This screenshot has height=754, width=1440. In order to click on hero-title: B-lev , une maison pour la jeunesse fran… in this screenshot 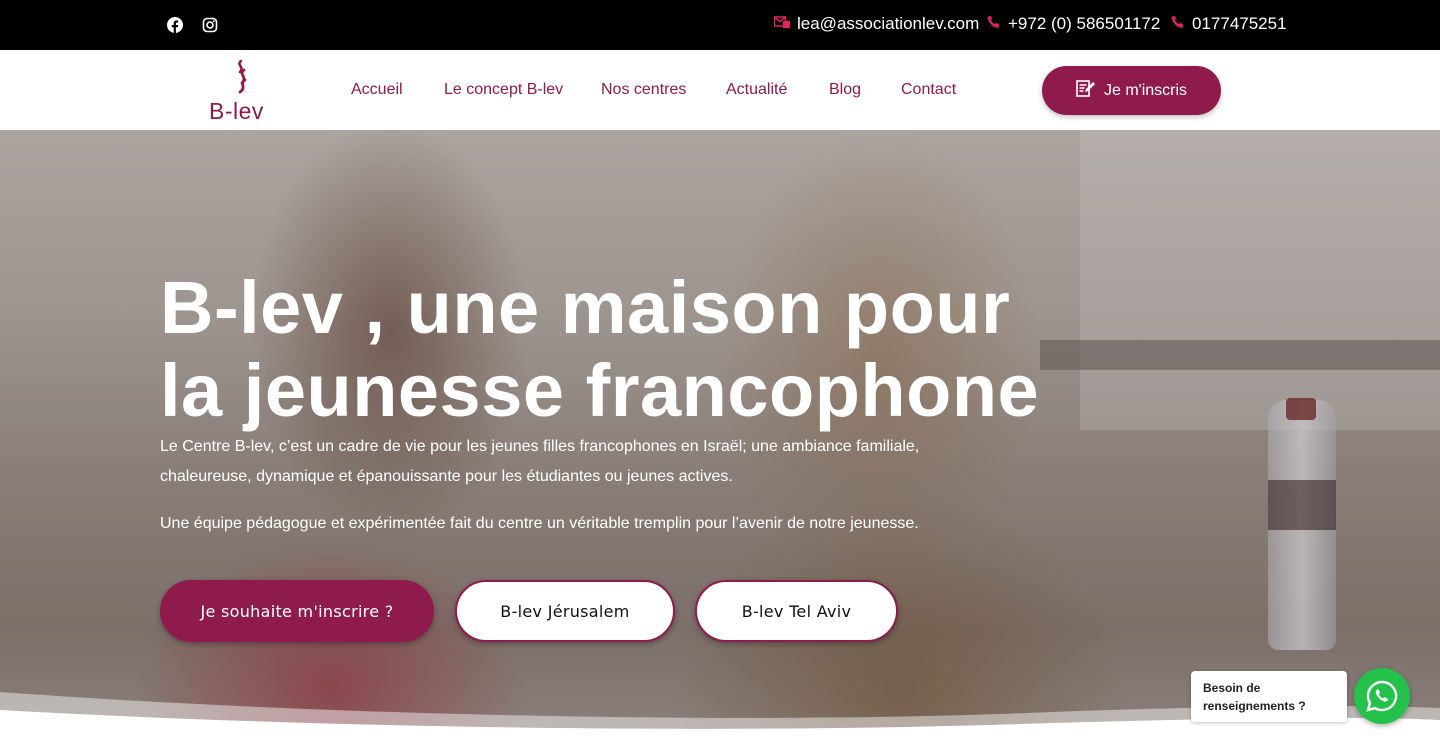, I will do `click(610, 349)`.